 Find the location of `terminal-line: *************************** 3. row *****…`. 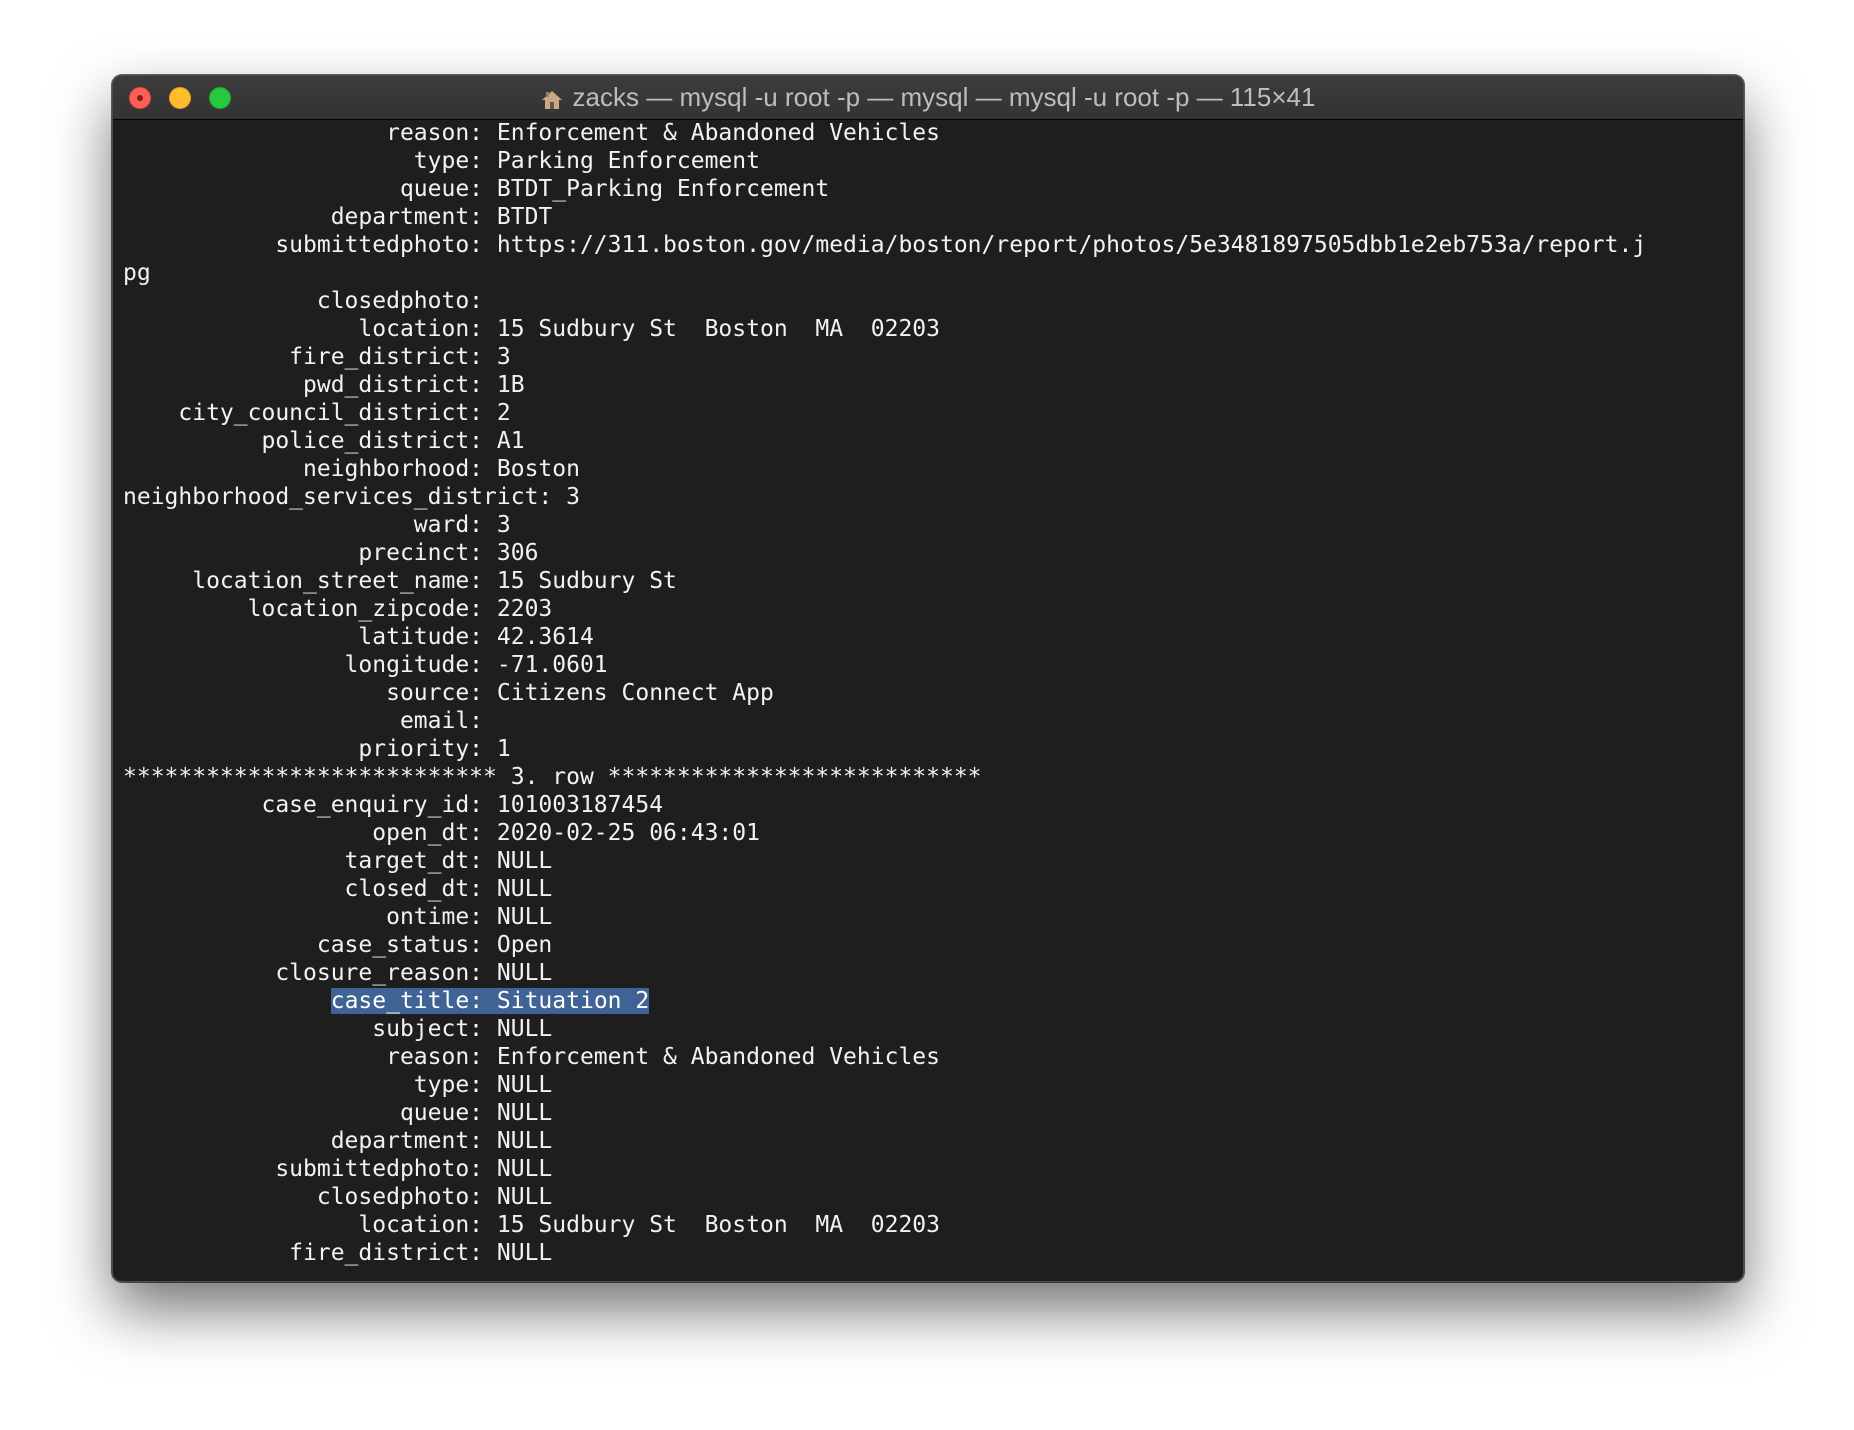

terminal-line: *************************** 3. row *****… is located at coordinates (552, 777).